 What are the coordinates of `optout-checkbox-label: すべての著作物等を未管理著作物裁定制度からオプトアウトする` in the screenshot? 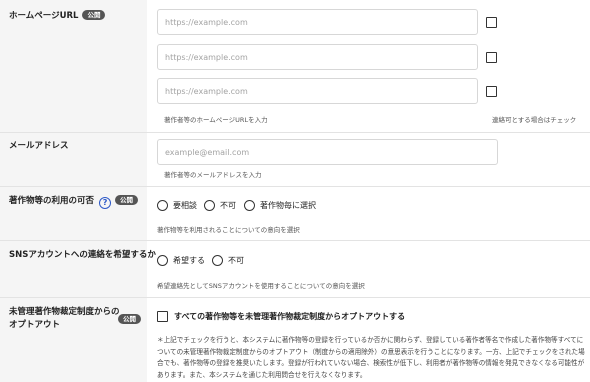 It's located at (290, 316).